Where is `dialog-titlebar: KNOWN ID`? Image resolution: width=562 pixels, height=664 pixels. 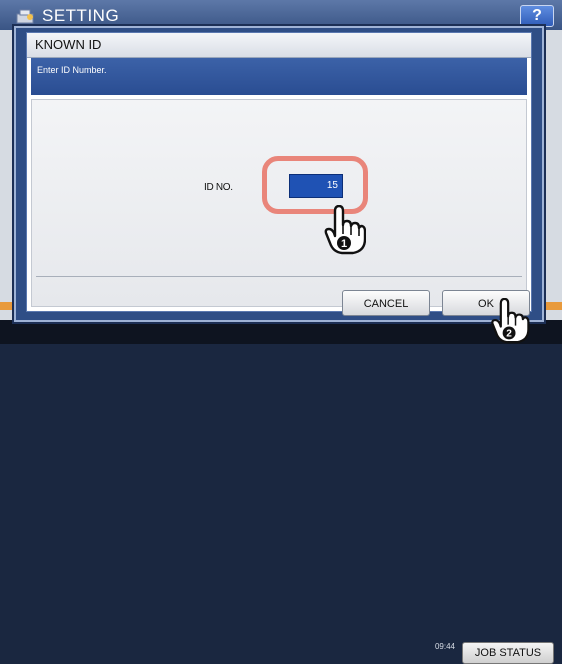 dialog-titlebar: KNOWN ID is located at coordinates (279, 45).